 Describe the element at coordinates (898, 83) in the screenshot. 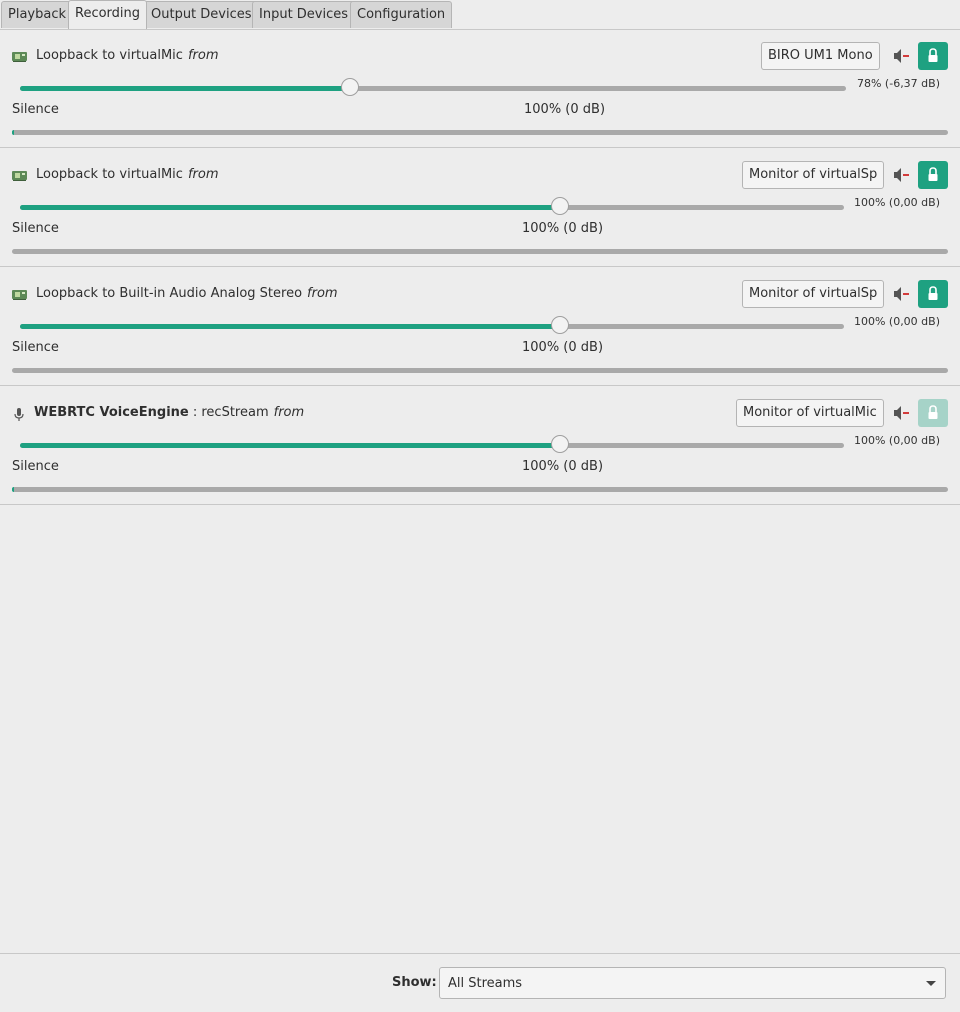

I see `volume-value: 78% (-6,37 dB)` at that location.